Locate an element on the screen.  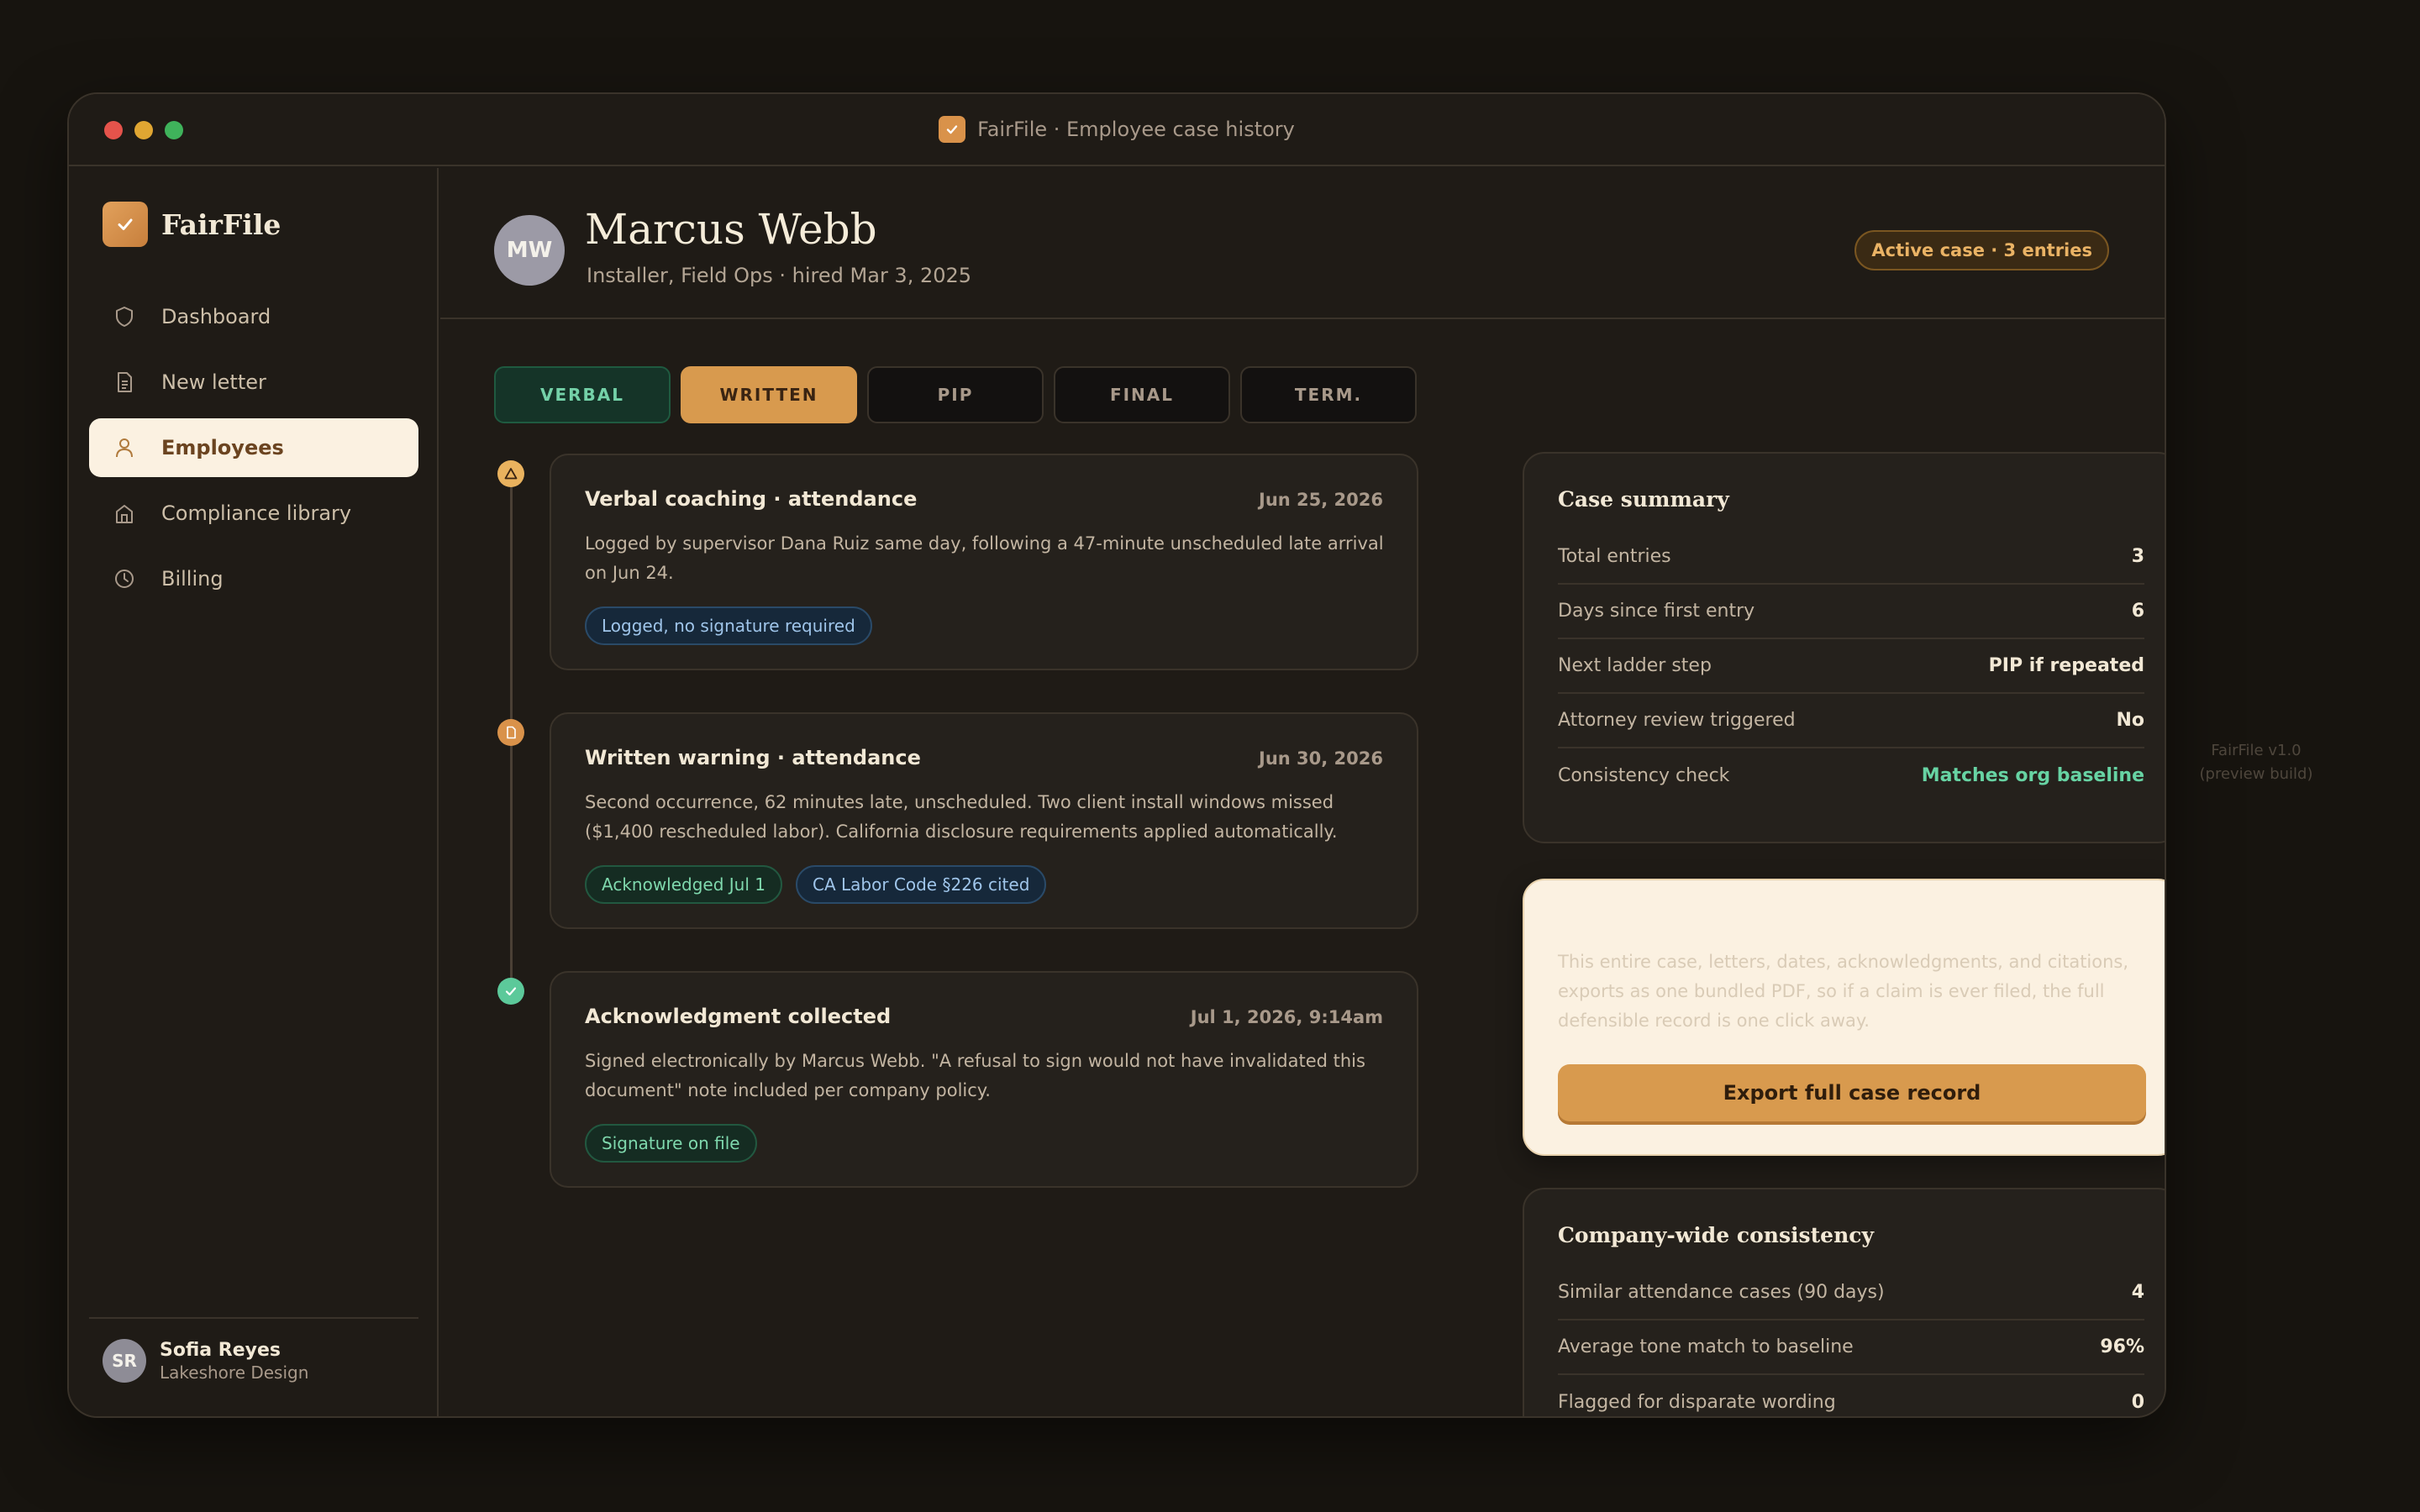
row-label: Next ladder step is located at coordinates (1635, 665).